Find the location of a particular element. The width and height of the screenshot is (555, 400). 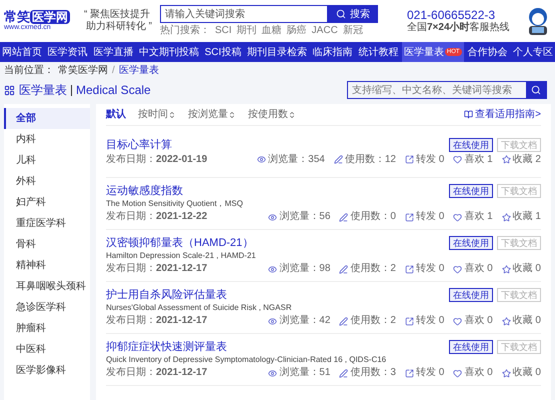

nav-tab: 个人专区 is located at coordinates (532, 52).